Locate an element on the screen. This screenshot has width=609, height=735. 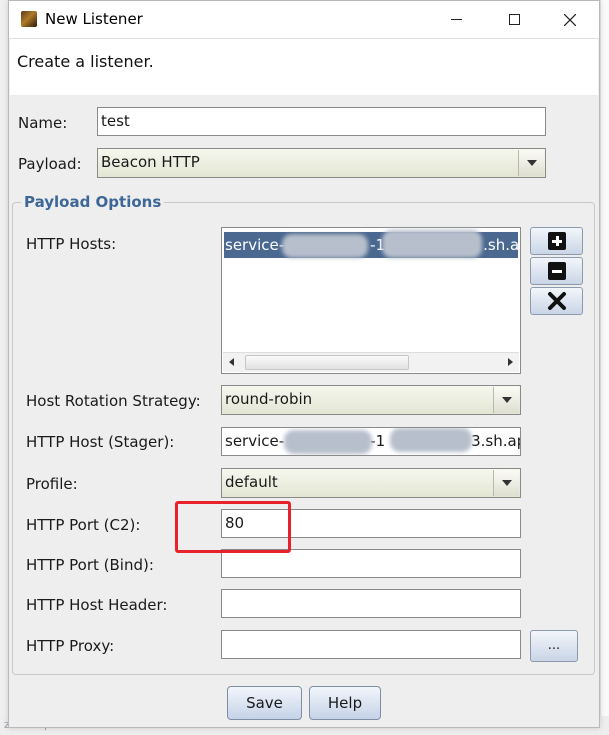
profile-select: default is located at coordinates (371, 483).